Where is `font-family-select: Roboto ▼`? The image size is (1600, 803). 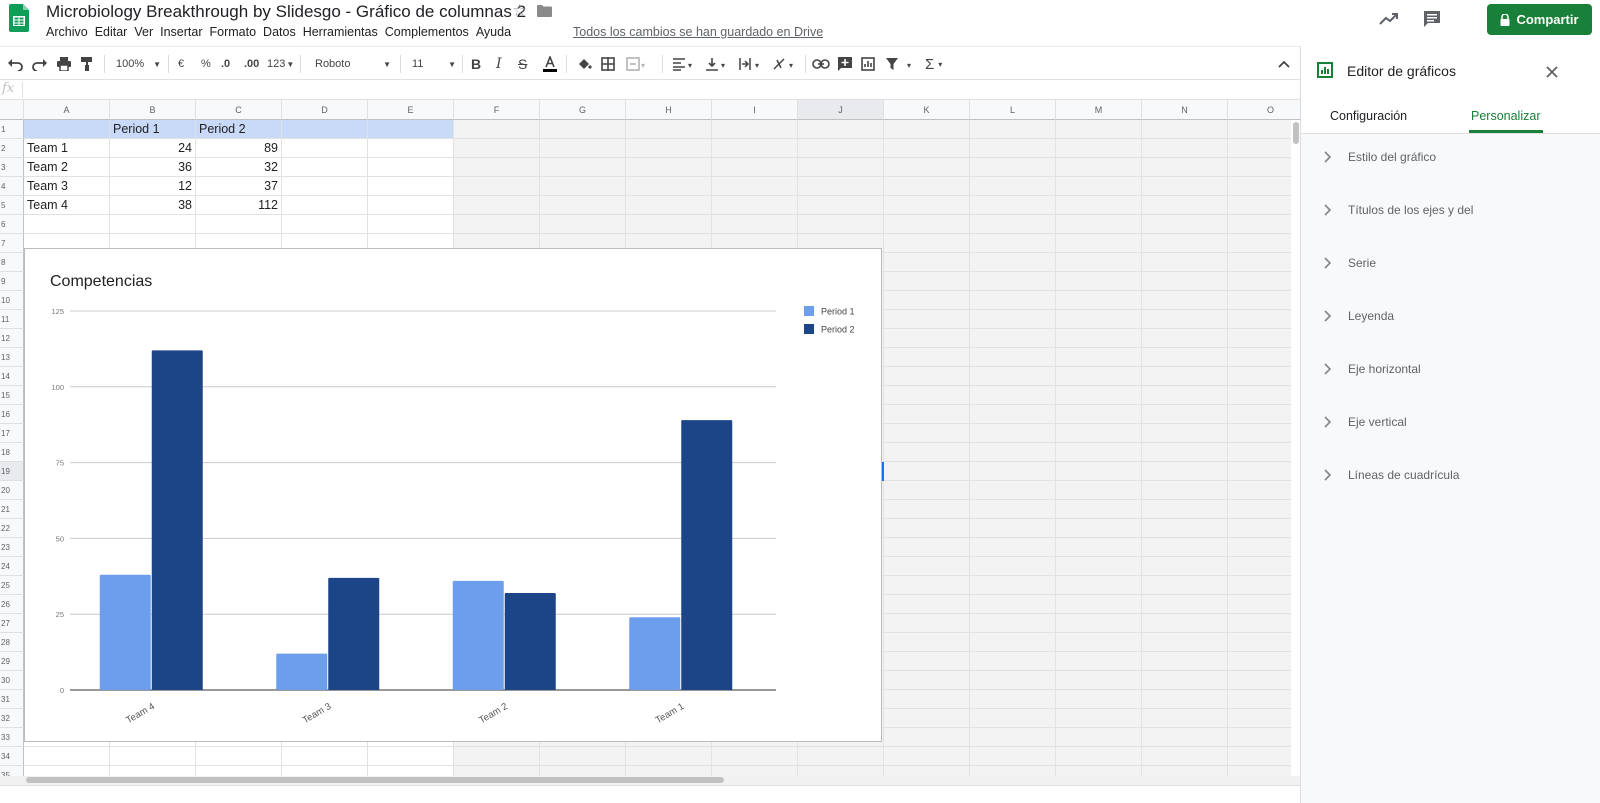 font-family-select: Roboto ▼ is located at coordinates (353, 64).